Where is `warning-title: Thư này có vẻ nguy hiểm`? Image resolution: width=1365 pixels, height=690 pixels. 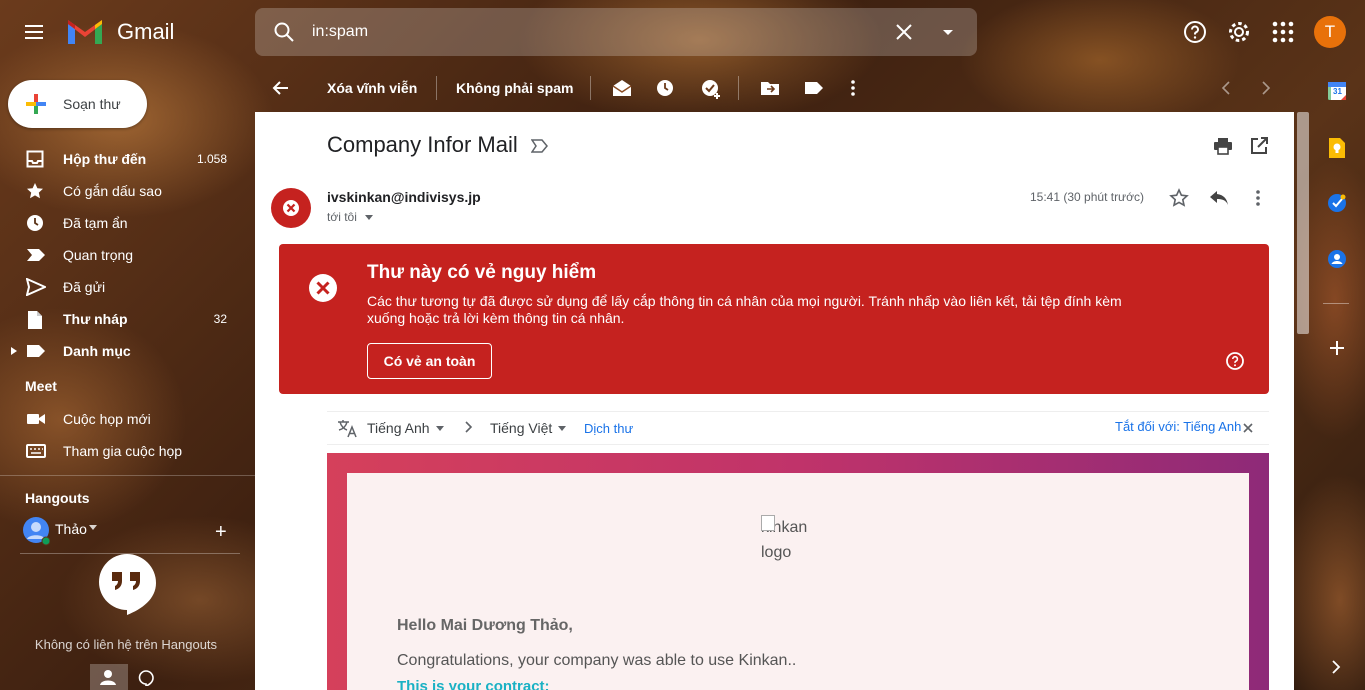
warning-title: Thư này có vẻ nguy hiểm is located at coordinates (482, 272).